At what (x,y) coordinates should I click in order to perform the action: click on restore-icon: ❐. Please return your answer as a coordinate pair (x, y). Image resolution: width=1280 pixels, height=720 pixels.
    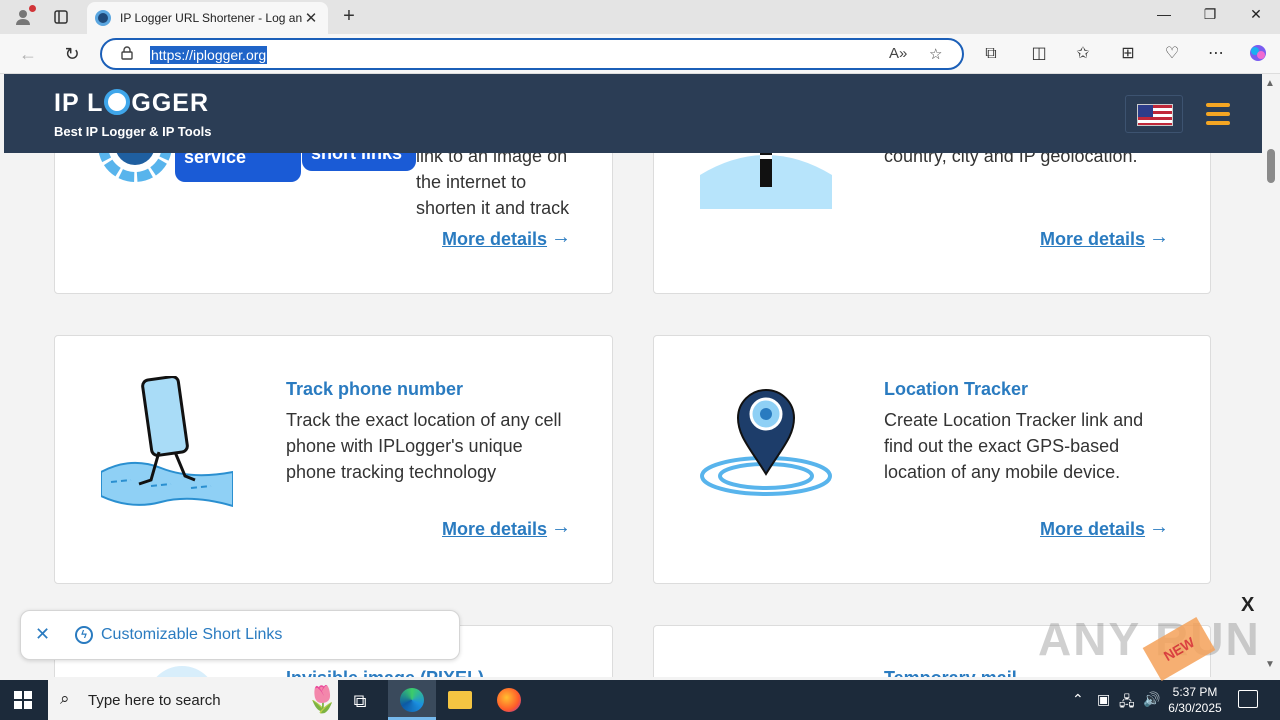
    Looking at the image, I should click on (1210, 17).